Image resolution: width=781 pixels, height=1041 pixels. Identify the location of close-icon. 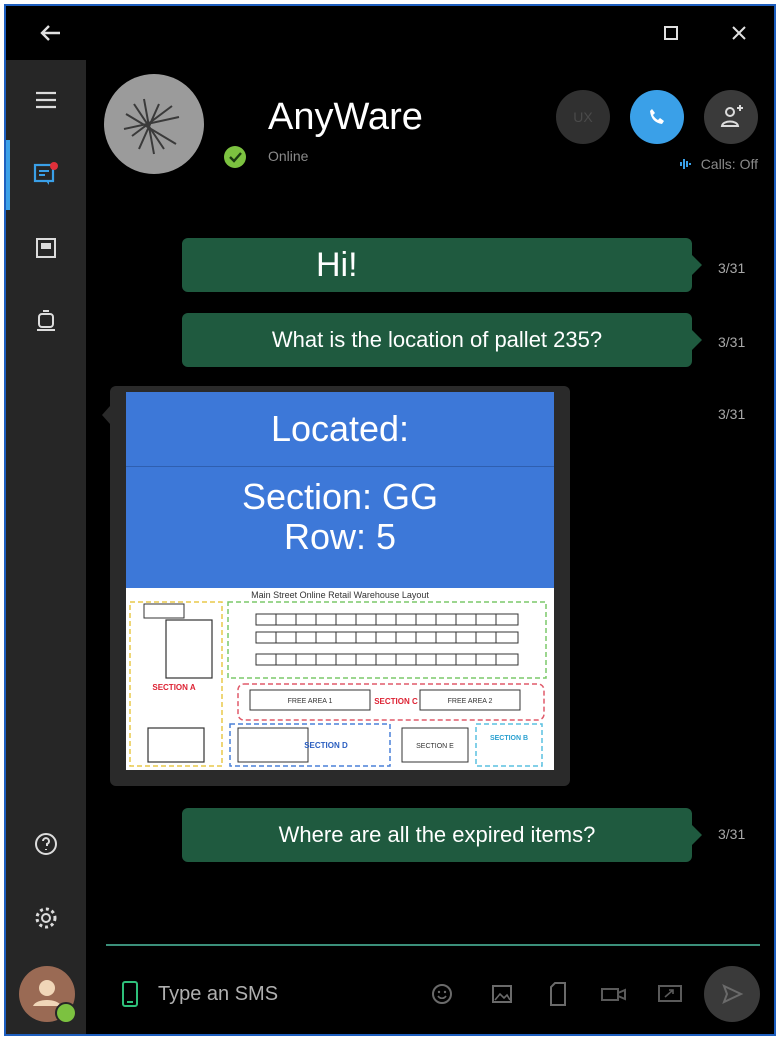
(739, 33).